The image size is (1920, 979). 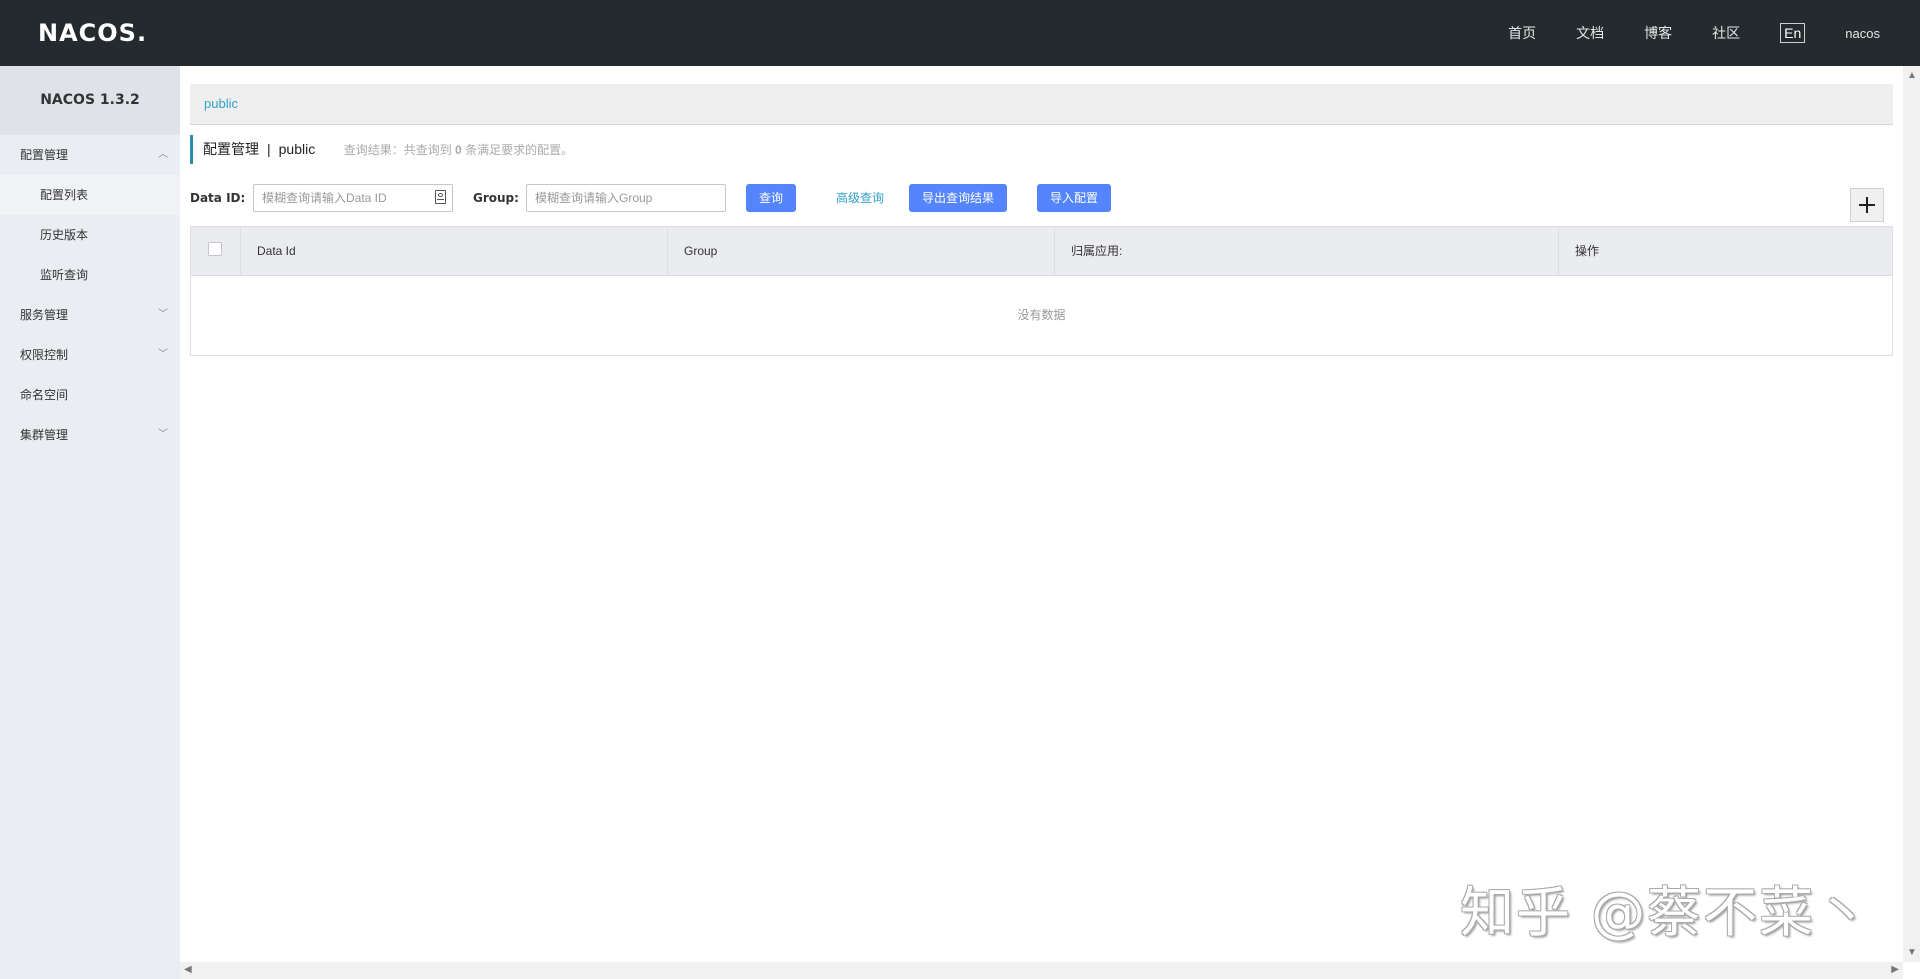 I want to click on sidebar-item-label: 集群管理, so click(x=44, y=435).